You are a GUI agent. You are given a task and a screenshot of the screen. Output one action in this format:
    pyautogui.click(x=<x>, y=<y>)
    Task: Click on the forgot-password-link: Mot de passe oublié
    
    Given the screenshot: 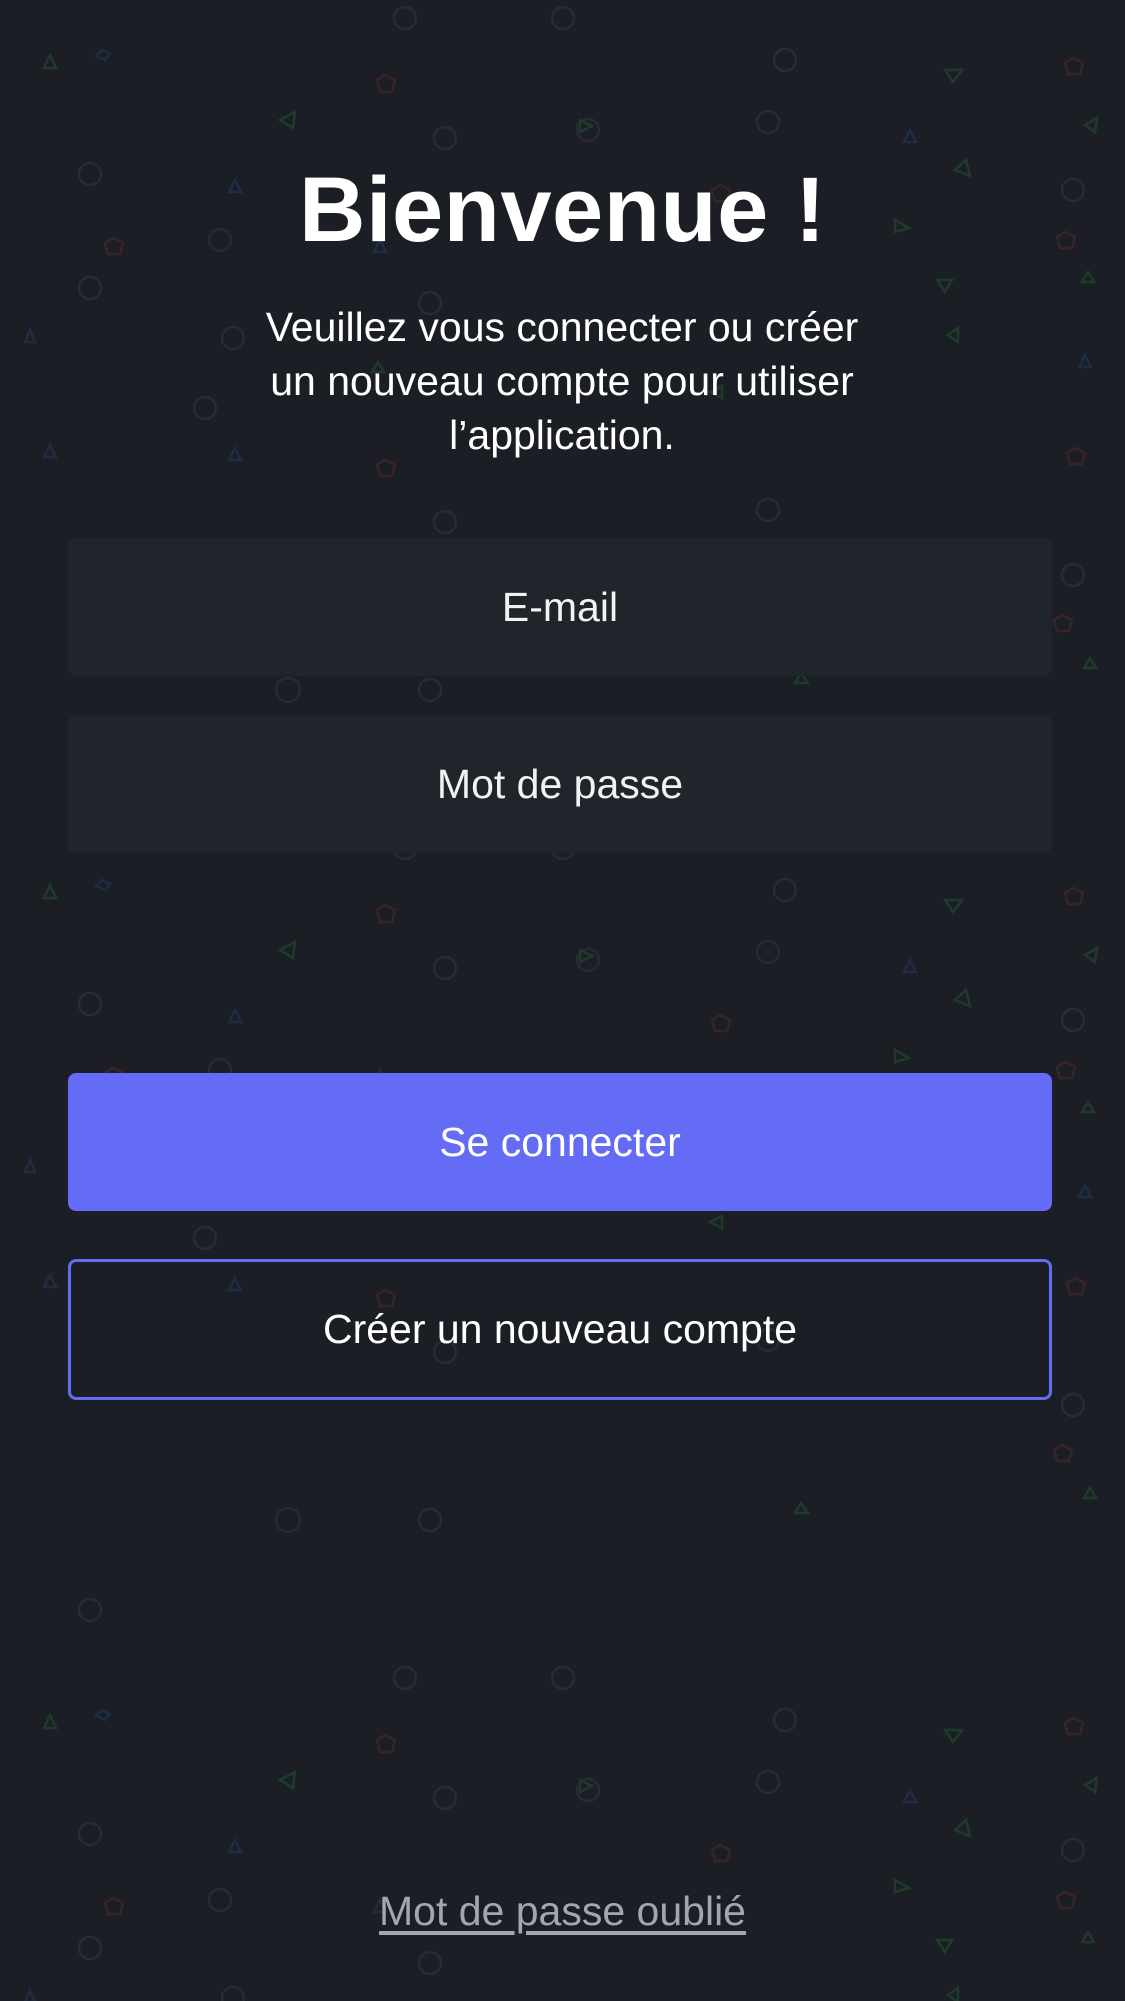 What is the action you would take?
    pyautogui.click(x=562, y=1911)
    